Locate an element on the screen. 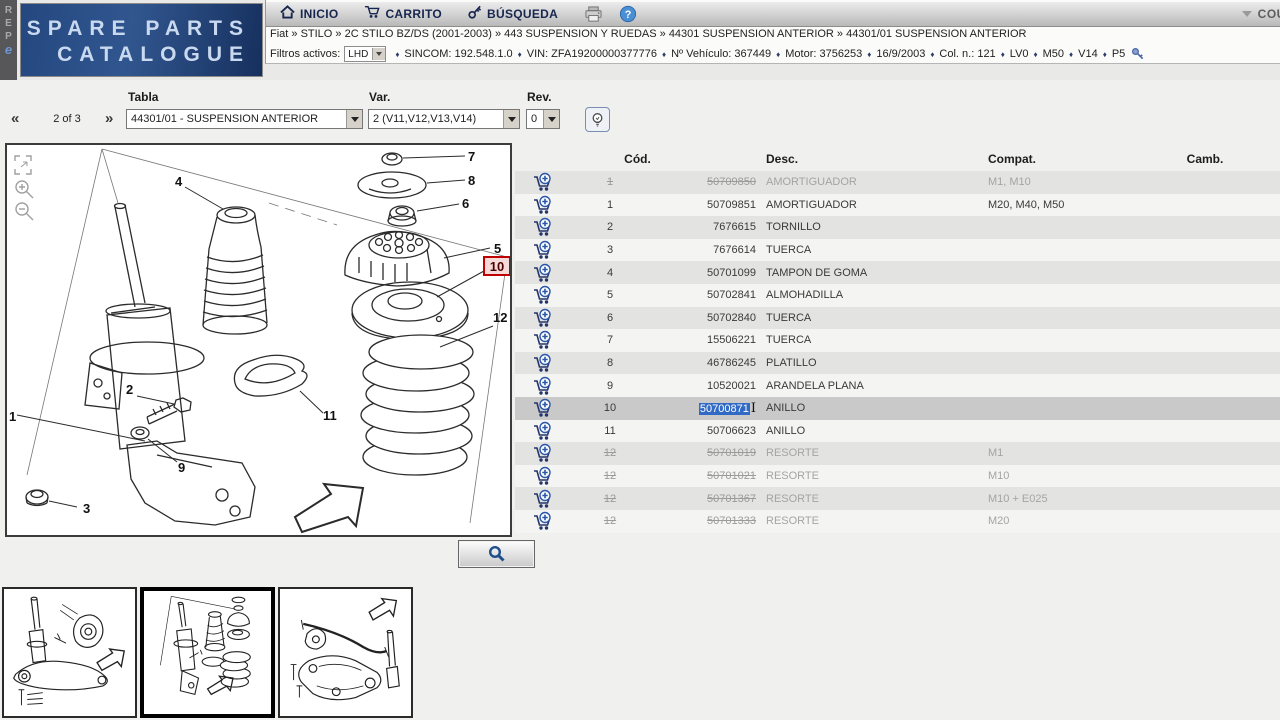 This screenshot has height=720, width=1280. table-row: 3 7676614 TUERCA is located at coordinates (897, 250).